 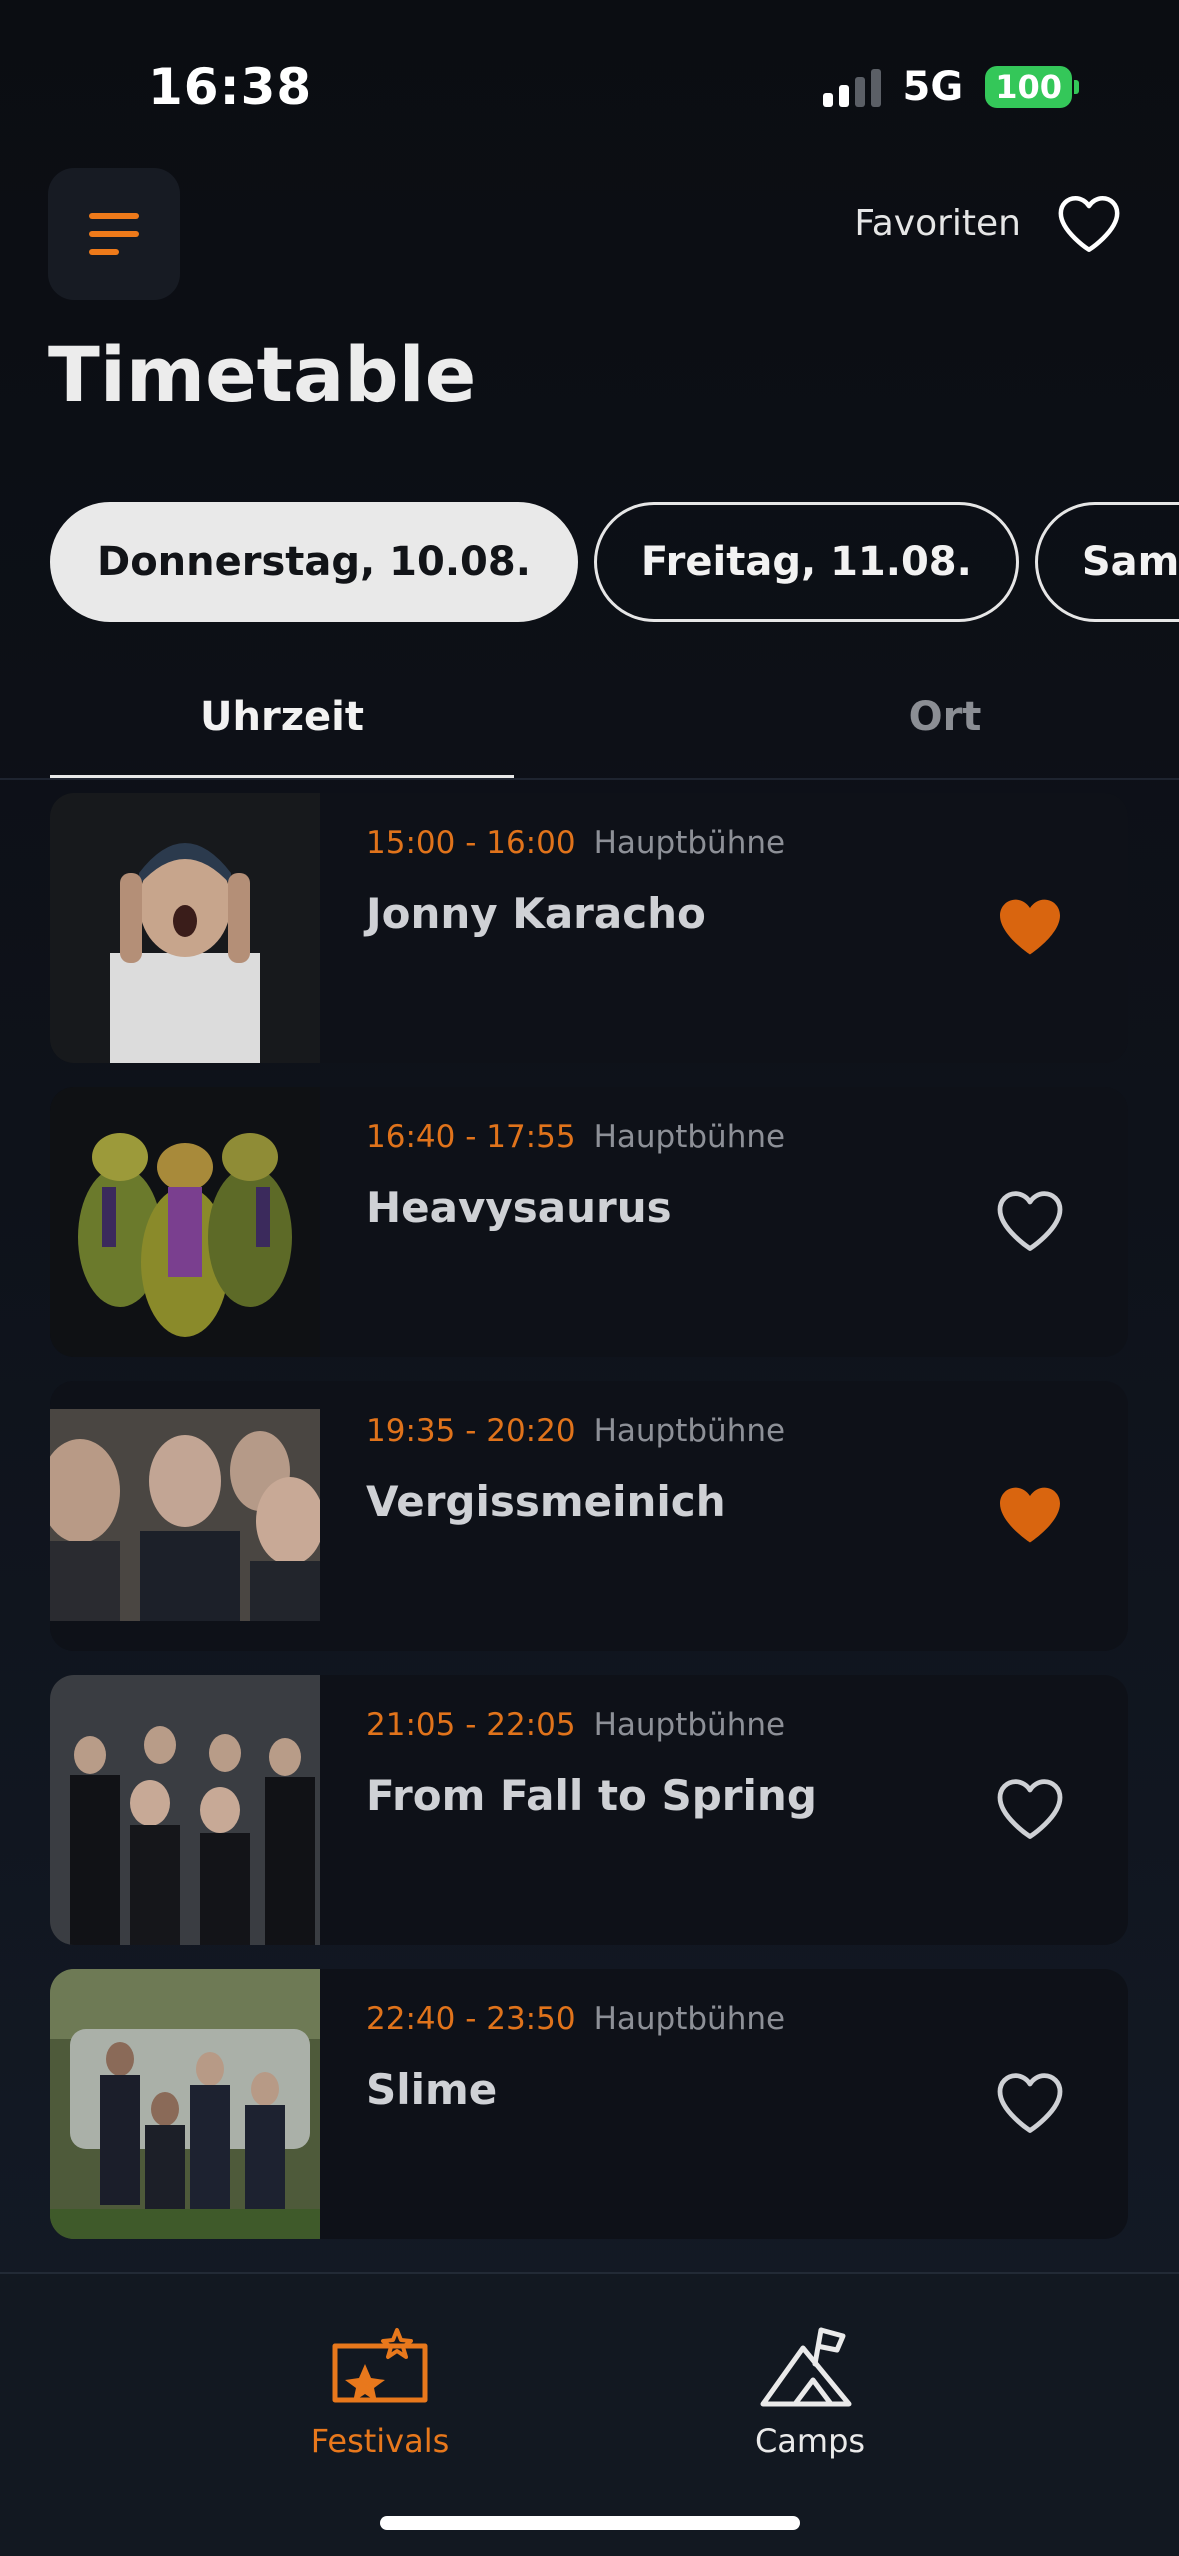 What do you see at coordinates (933, 87) in the screenshot?
I see `network-type: 5G` at bounding box center [933, 87].